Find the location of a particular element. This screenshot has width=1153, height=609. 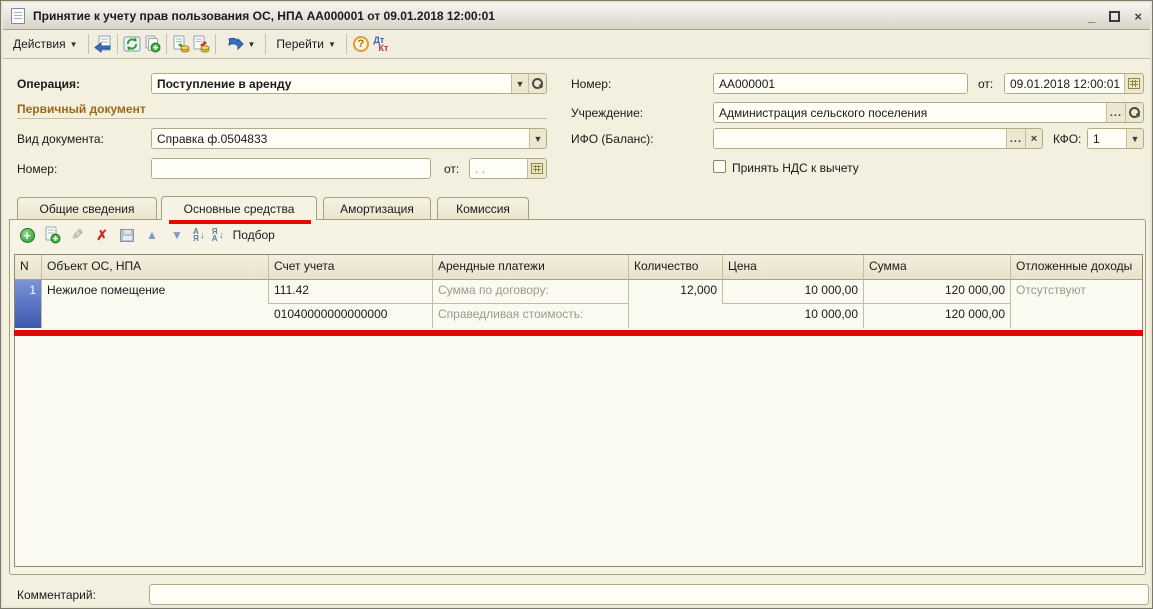

operation-select: Поступление в аренду ▼ is located at coordinates (349, 83).